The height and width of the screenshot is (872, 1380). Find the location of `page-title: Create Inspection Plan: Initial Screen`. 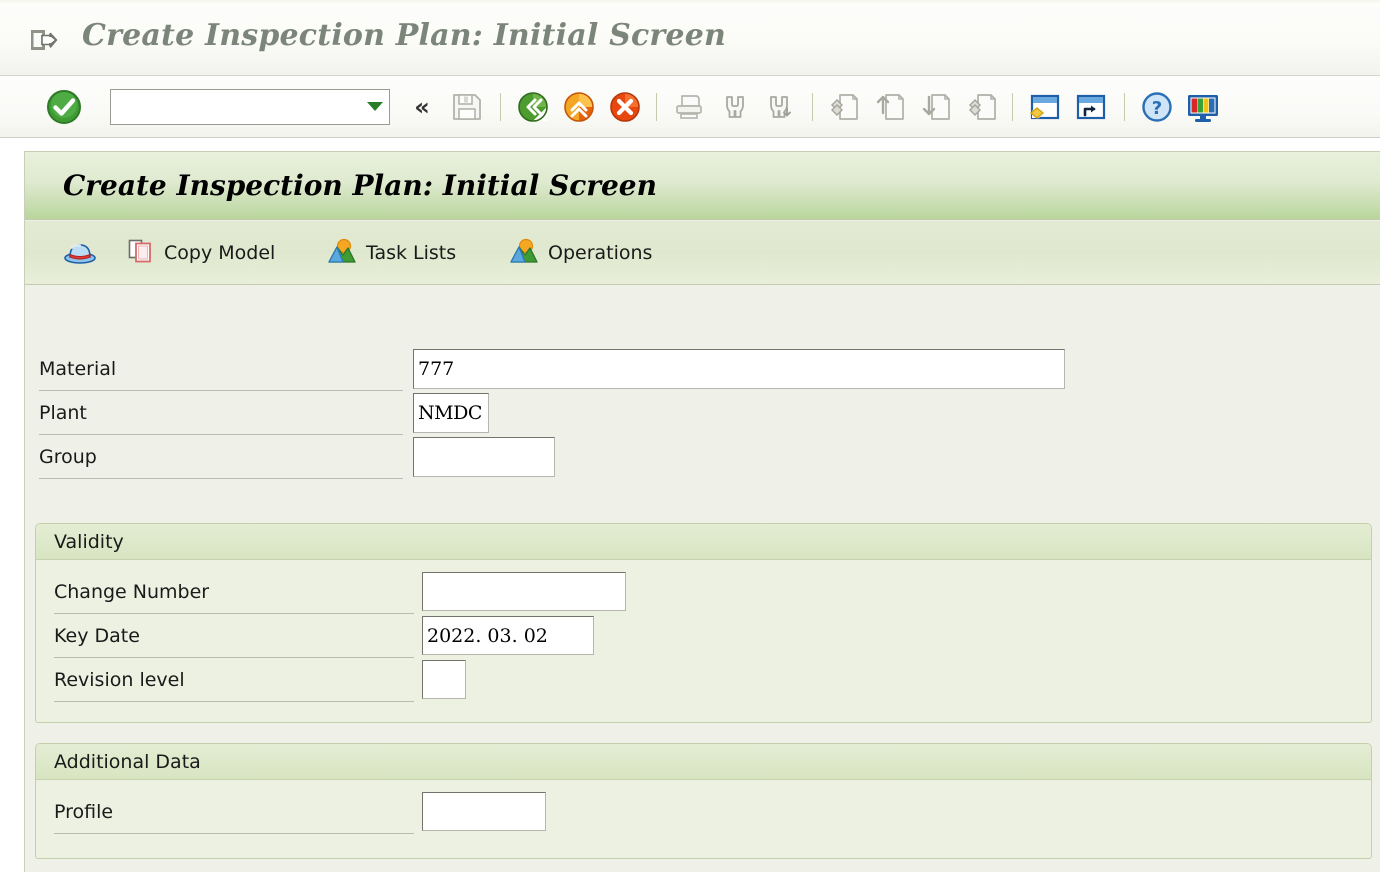

page-title: Create Inspection Plan: Initial Screen is located at coordinates (360, 185).